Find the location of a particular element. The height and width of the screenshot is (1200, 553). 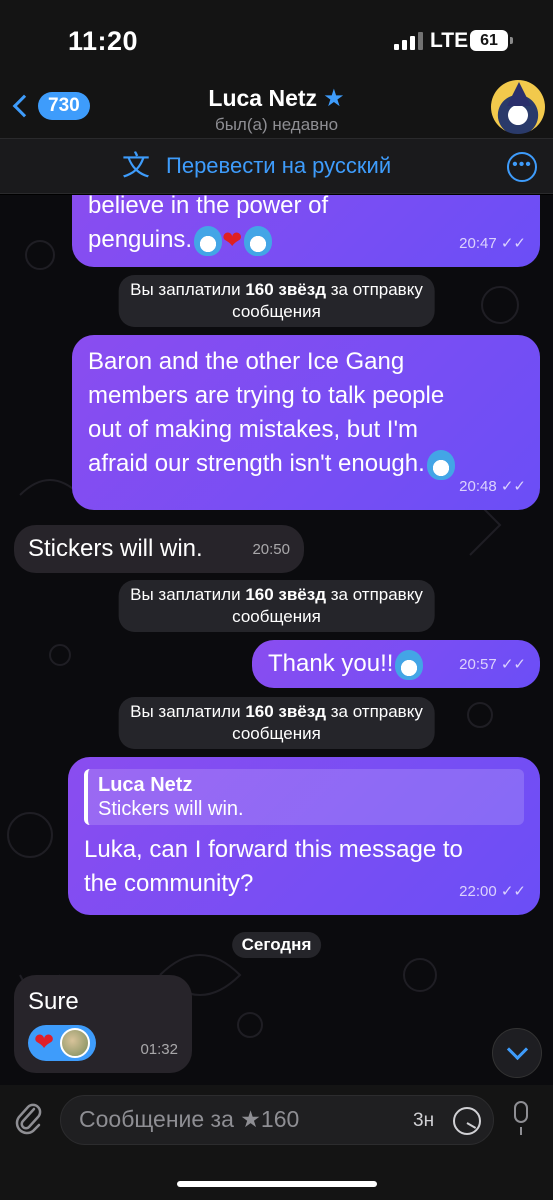

scroll-down-button is located at coordinates (517, 1053).